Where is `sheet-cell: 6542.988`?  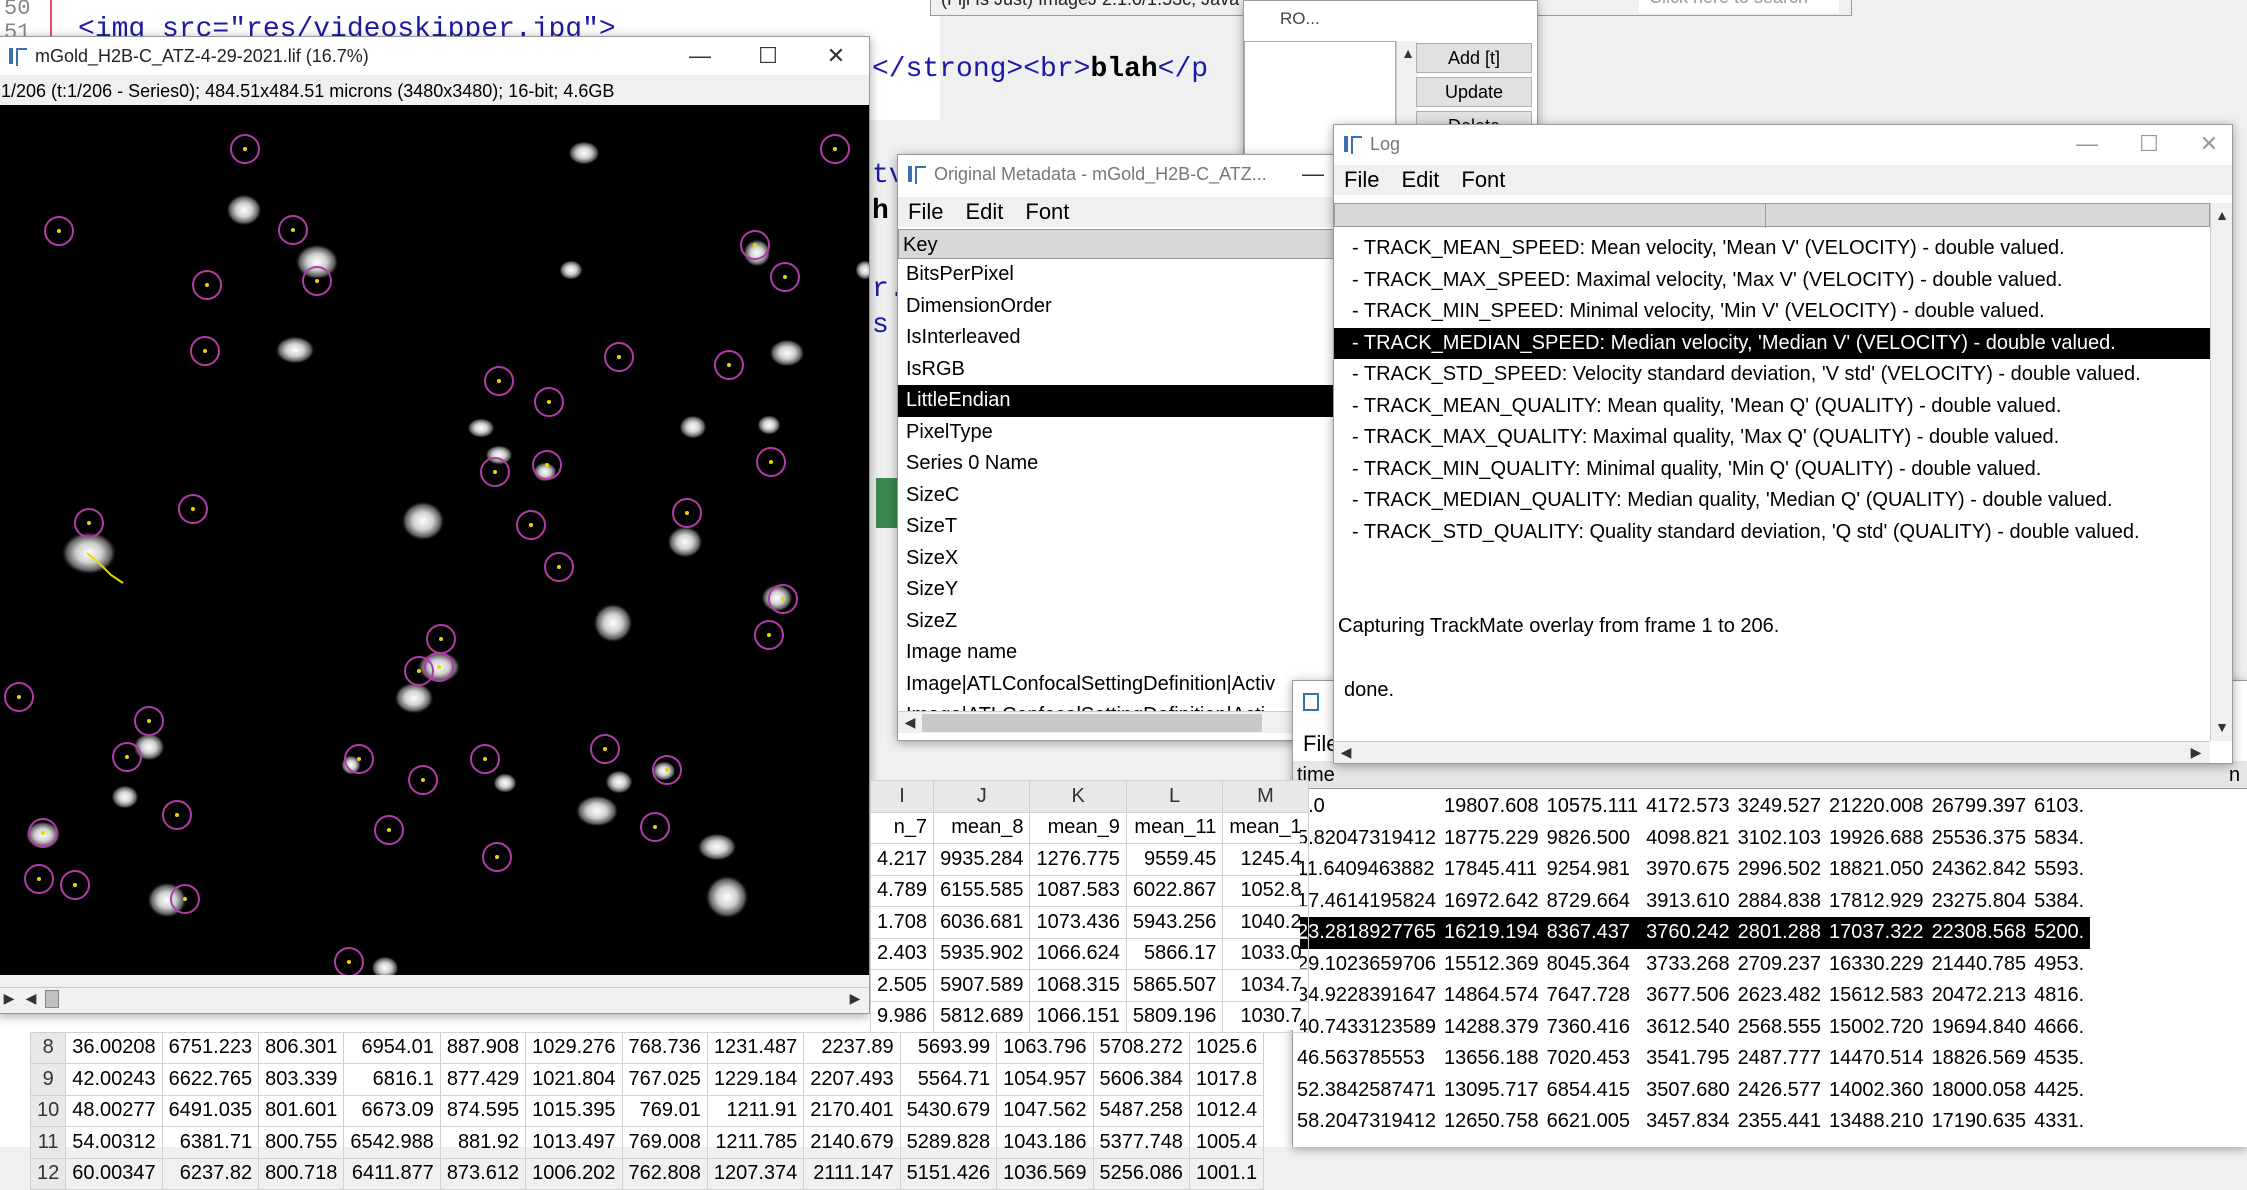 sheet-cell: 6542.988 is located at coordinates (392, 1142).